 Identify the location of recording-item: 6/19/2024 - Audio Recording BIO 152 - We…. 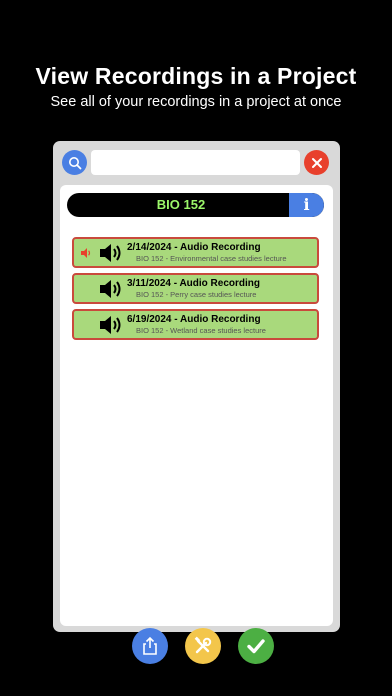
(195, 324).